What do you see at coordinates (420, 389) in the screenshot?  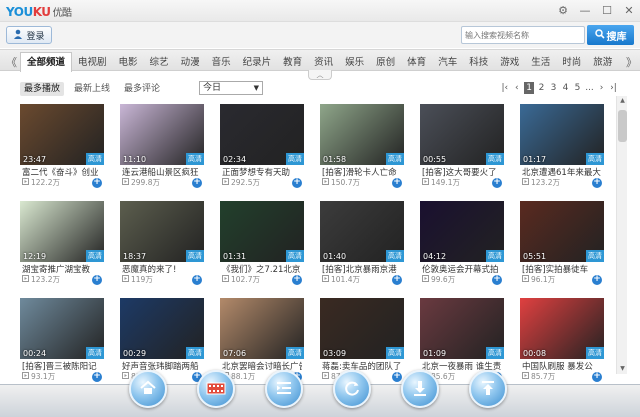 I see `download-button` at bounding box center [420, 389].